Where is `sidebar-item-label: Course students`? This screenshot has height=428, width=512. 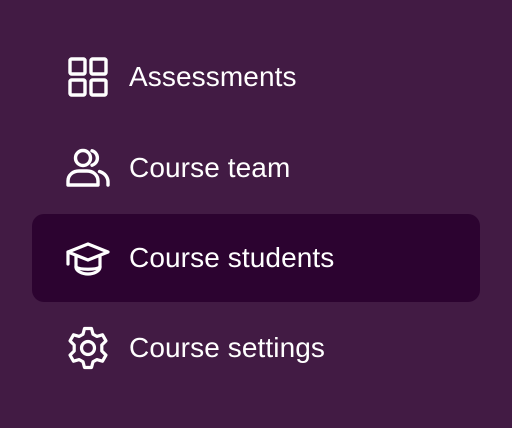
sidebar-item-label: Course students is located at coordinates (232, 257).